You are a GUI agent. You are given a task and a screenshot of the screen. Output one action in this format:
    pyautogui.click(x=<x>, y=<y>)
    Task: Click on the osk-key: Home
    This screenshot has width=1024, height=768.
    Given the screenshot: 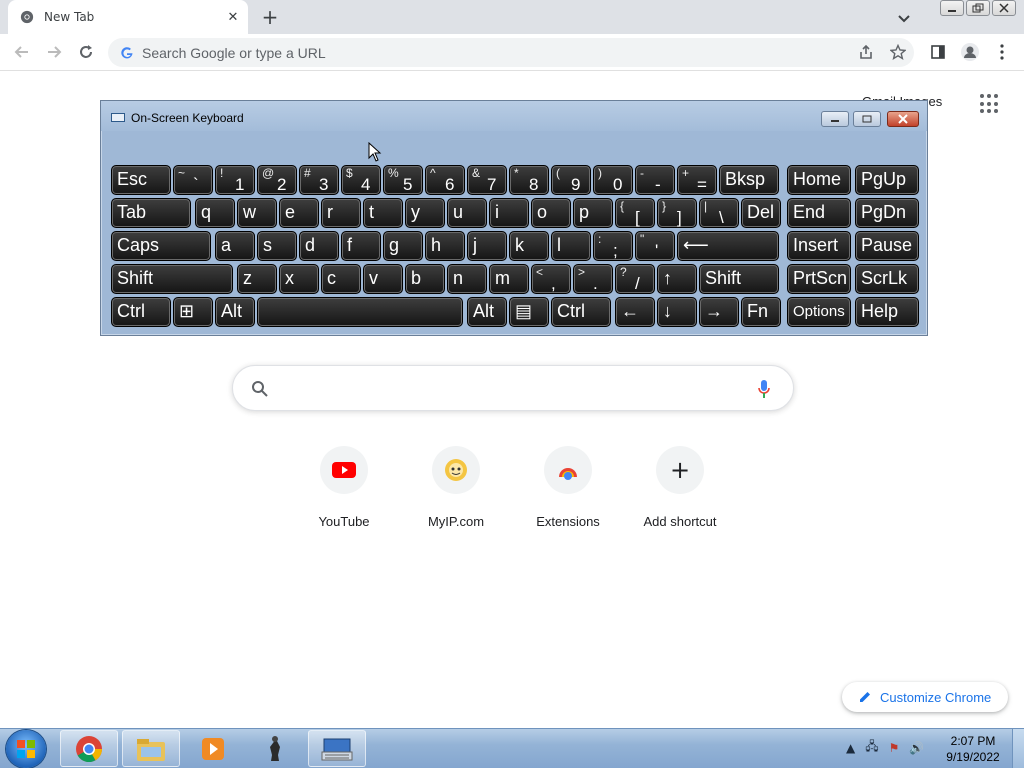 What is the action you would take?
    pyautogui.click(x=819, y=180)
    